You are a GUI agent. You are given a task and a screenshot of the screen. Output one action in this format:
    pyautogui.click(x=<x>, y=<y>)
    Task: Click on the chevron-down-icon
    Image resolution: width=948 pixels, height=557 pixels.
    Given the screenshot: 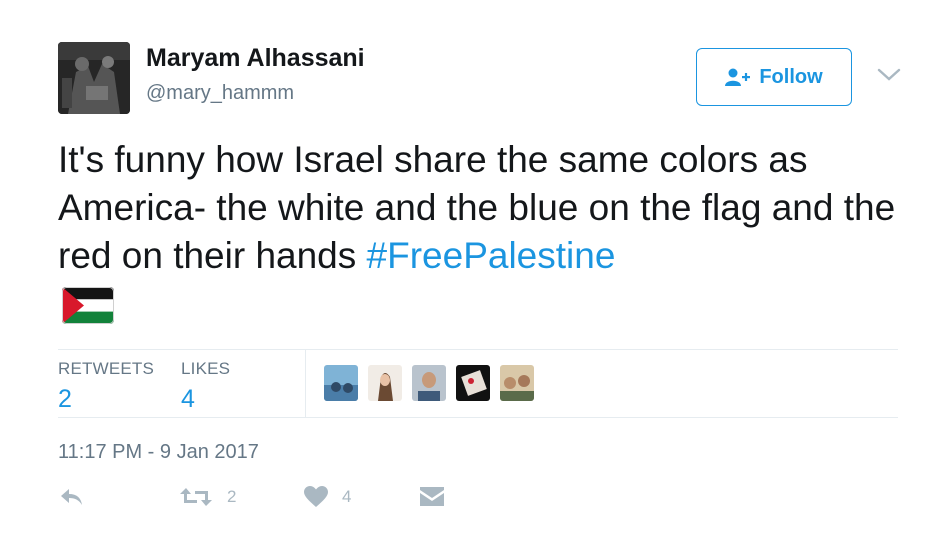 What is the action you would take?
    pyautogui.click(x=889, y=75)
    